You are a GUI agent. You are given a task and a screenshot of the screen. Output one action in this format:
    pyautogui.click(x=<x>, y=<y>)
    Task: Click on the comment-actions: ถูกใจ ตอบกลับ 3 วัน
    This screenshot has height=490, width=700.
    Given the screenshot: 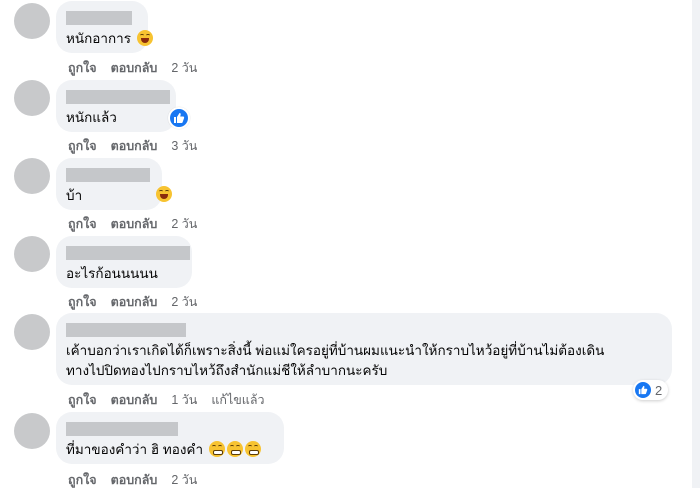 What is the action you would take?
    pyautogui.click(x=132, y=146)
    